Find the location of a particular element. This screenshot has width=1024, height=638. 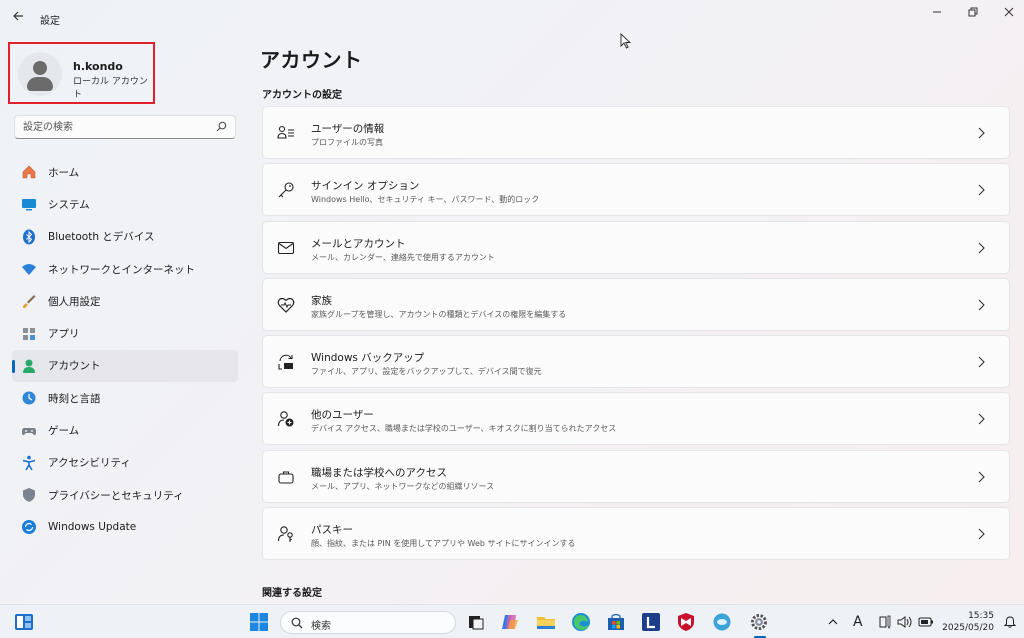

app-title: 設定 is located at coordinates (50, 21).